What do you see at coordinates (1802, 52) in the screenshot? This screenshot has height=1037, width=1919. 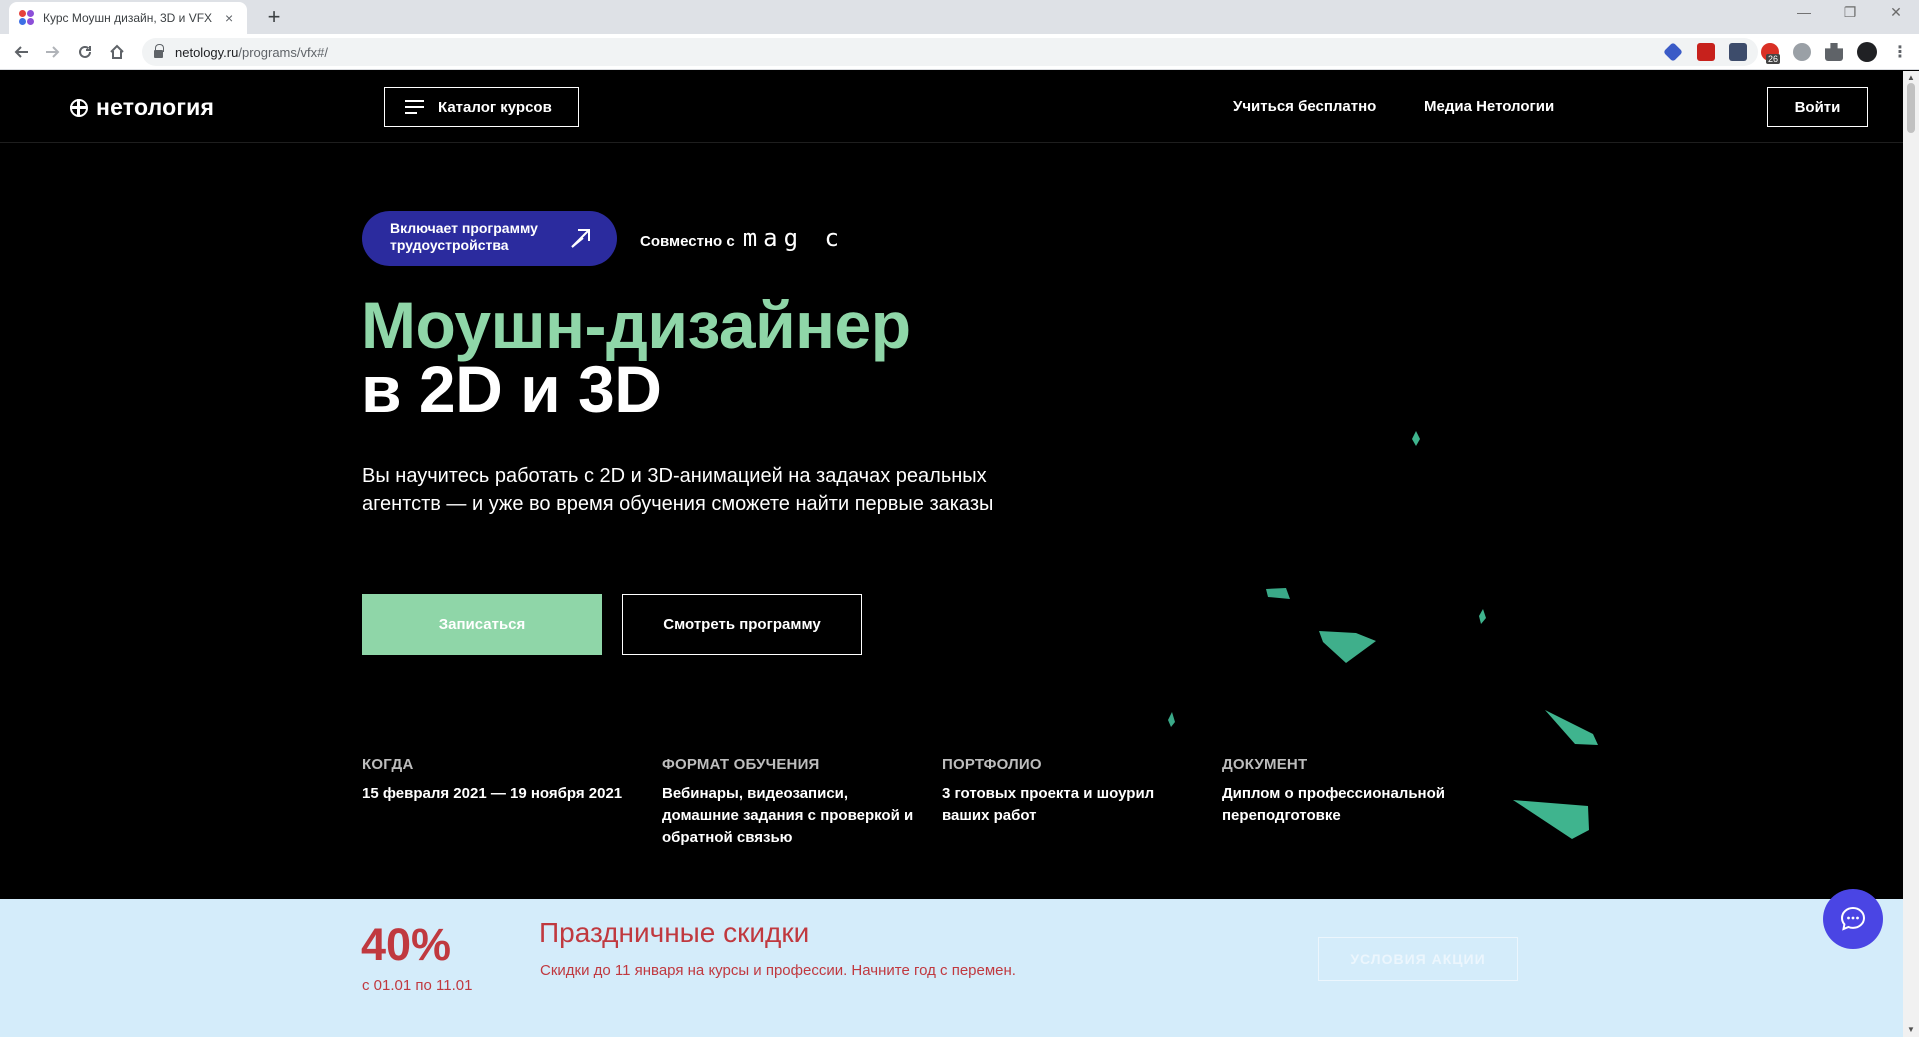 I see `chat-extension-icon` at bounding box center [1802, 52].